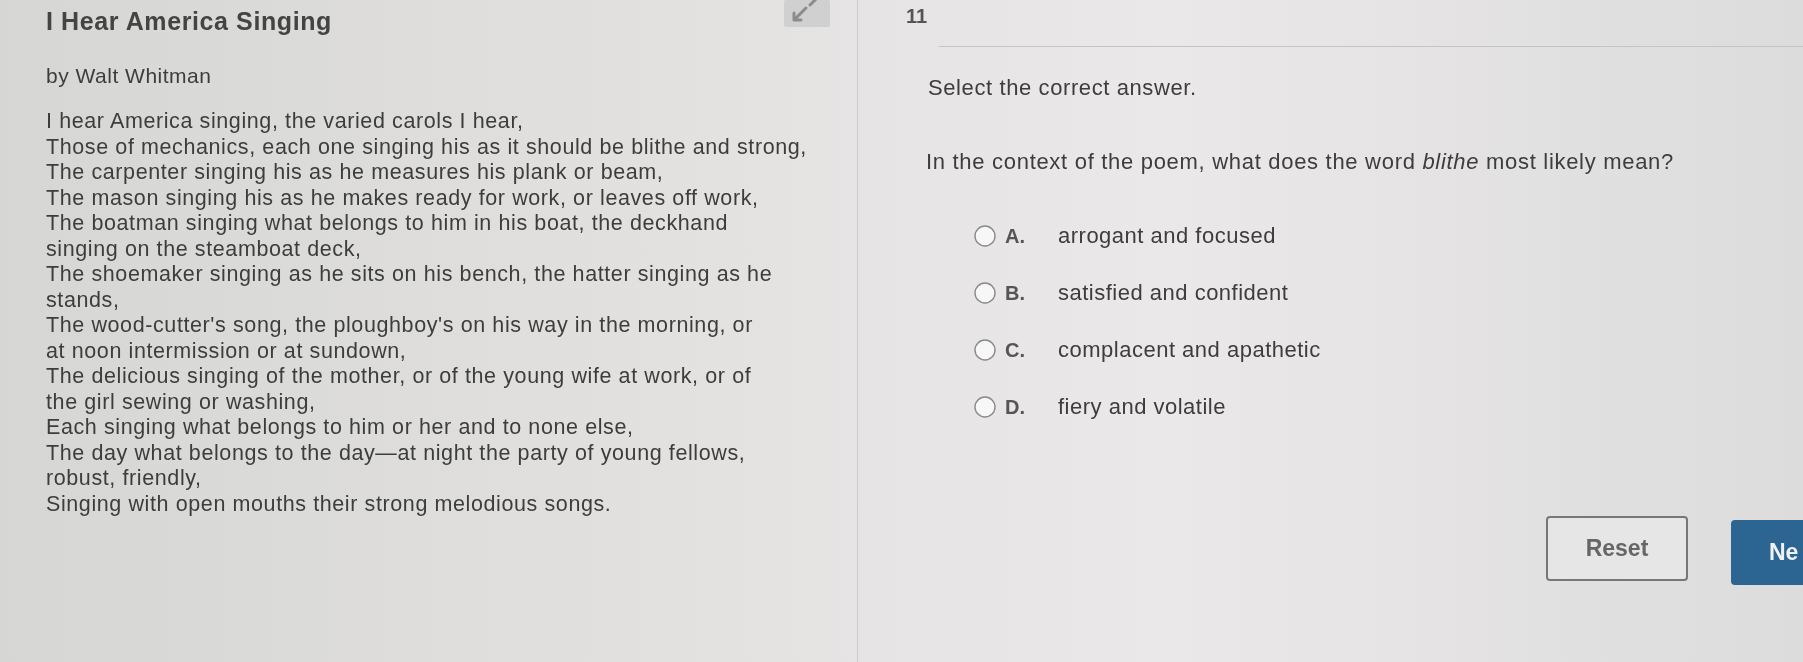  I want to click on poem-verse: Each singing what belongs to him or her and to none else,, so click(340, 428).